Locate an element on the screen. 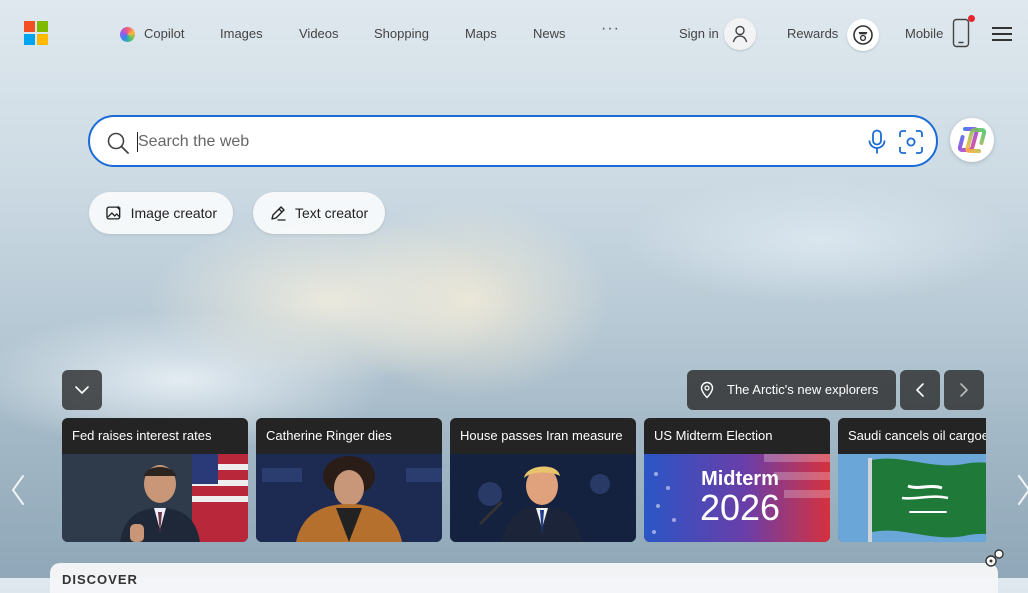  copilot-icon is located at coordinates (127, 34).